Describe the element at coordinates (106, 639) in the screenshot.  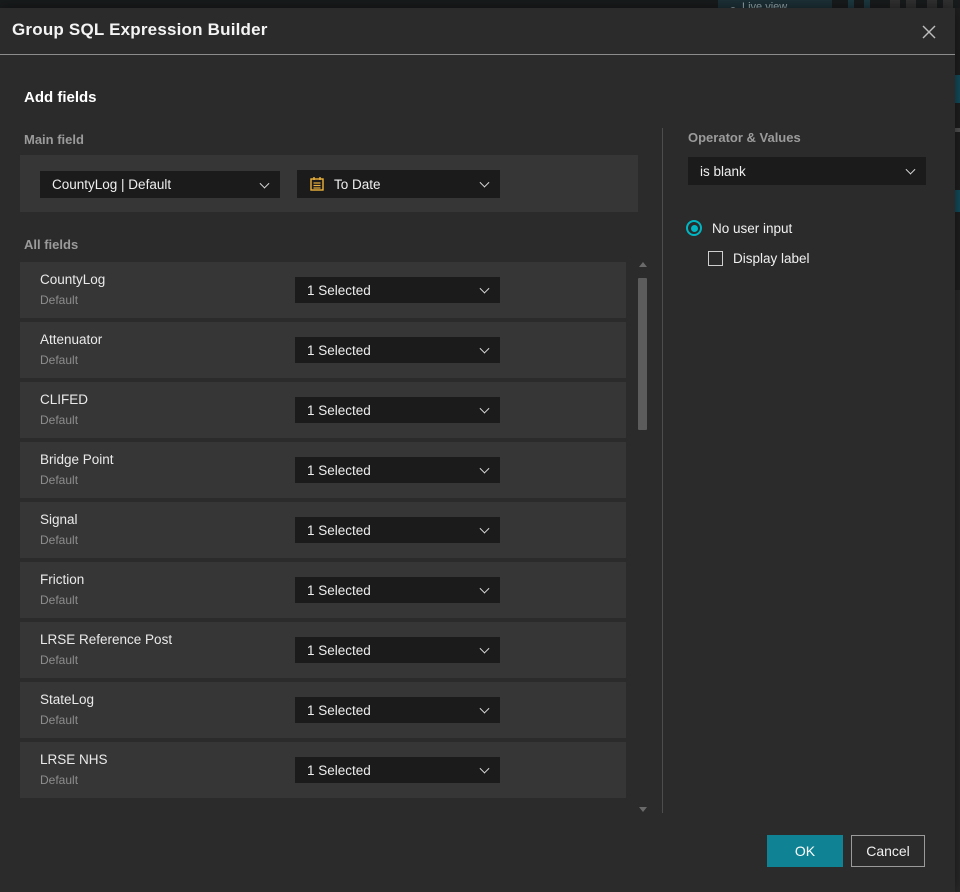
I see `field-name: LRSE Reference Post` at that location.